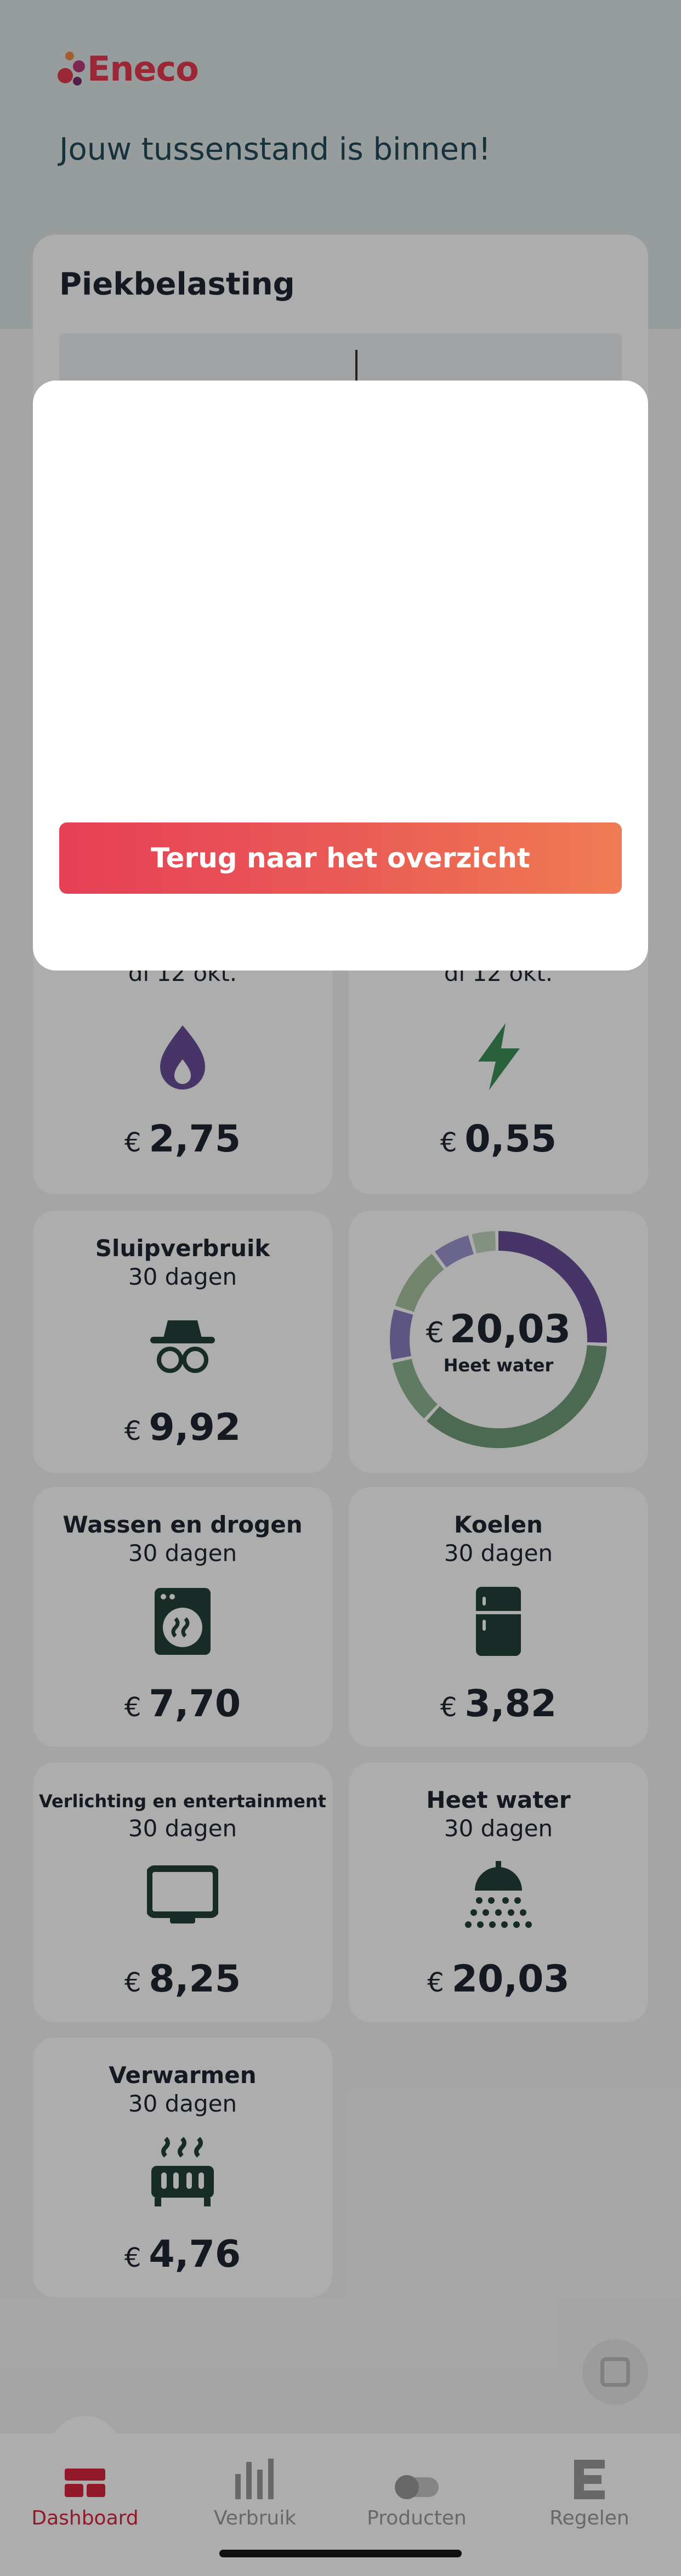  What do you see at coordinates (340, 858) in the screenshot?
I see `back-to-overview-button: Terug naar het overzicht` at bounding box center [340, 858].